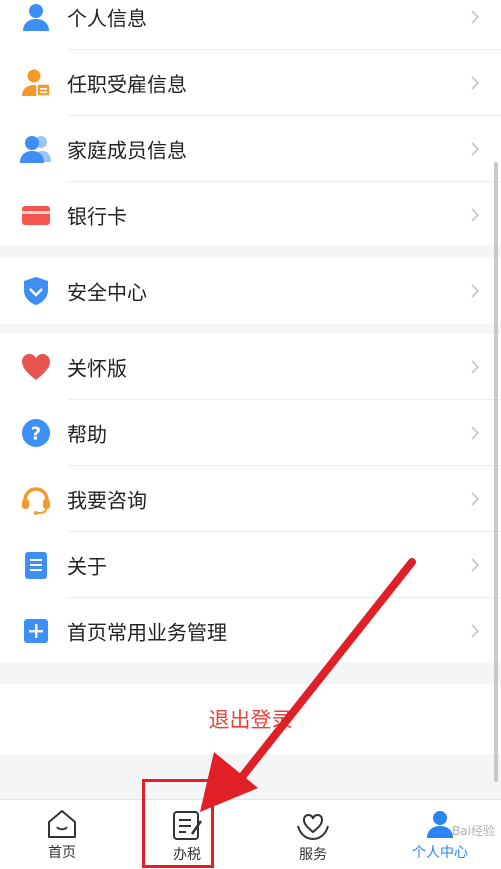 The height and width of the screenshot is (869, 501). Describe the element at coordinates (313, 827) in the screenshot. I see `service-heart-icon` at that location.